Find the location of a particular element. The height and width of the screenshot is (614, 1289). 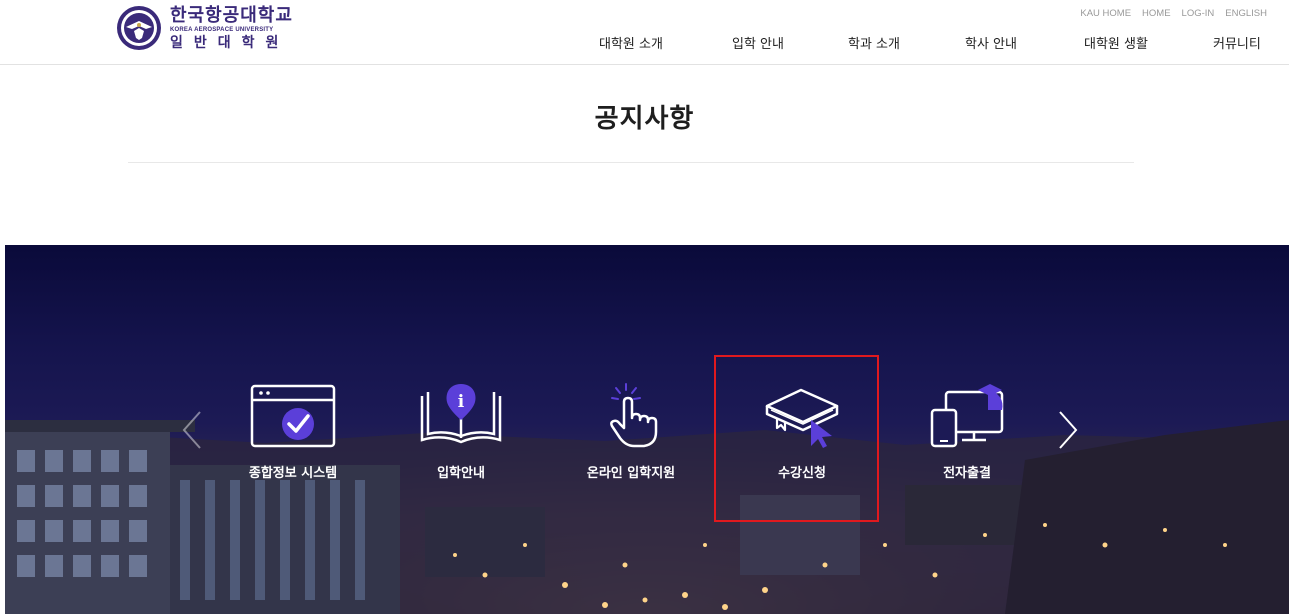

quick-menu-label: 전자출결 is located at coordinates (967, 473).